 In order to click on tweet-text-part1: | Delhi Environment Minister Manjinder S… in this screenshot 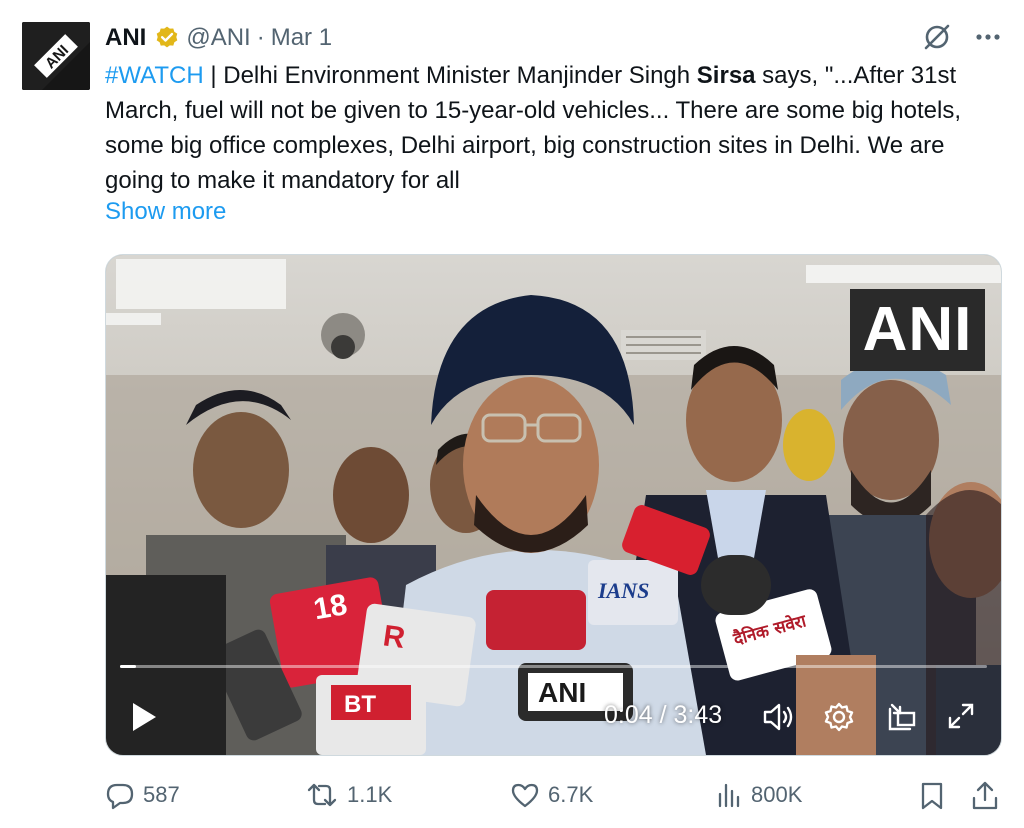, I will do `click(450, 75)`.